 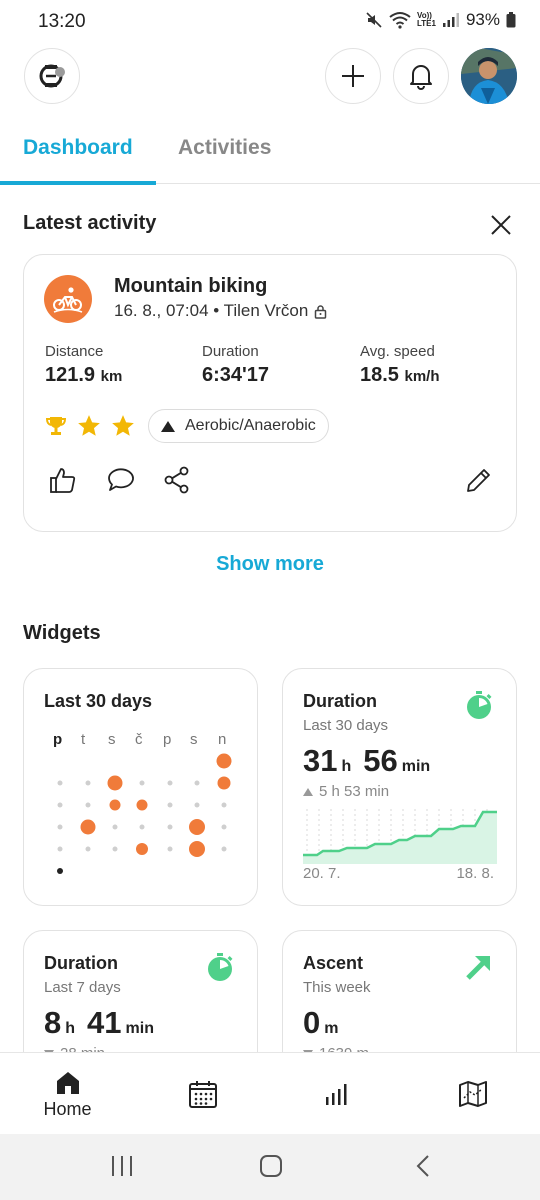 What do you see at coordinates (139, 739) in the screenshot?
I see `weekday-label: č` at bounding box center [139, 739].